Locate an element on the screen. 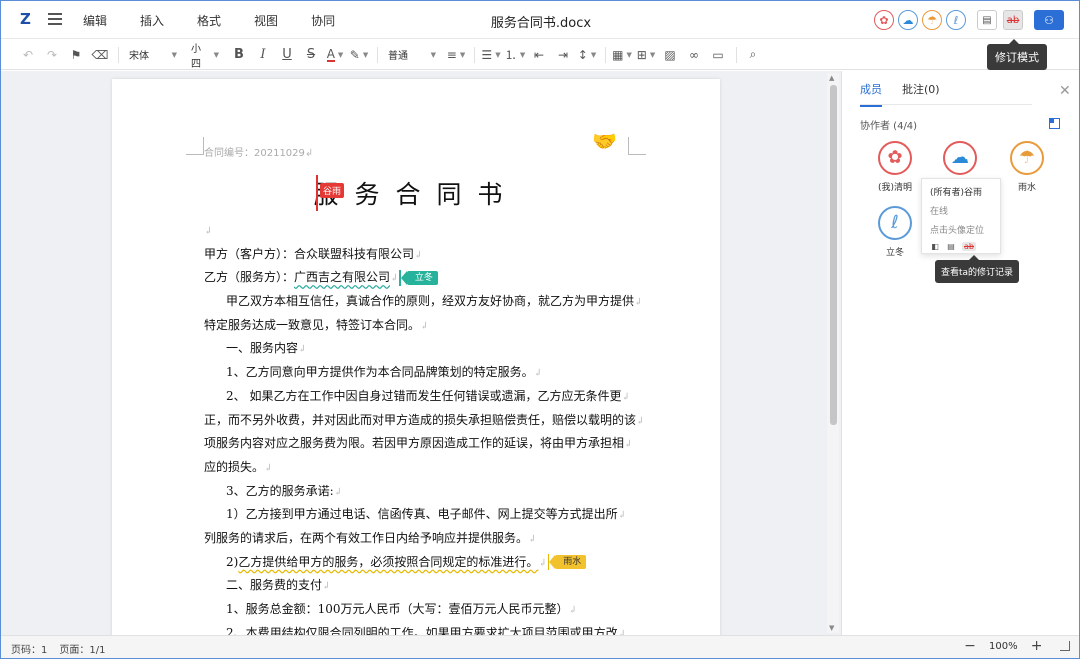  highlight-button: ✎ ▼ is located at coordinates (359, 55).